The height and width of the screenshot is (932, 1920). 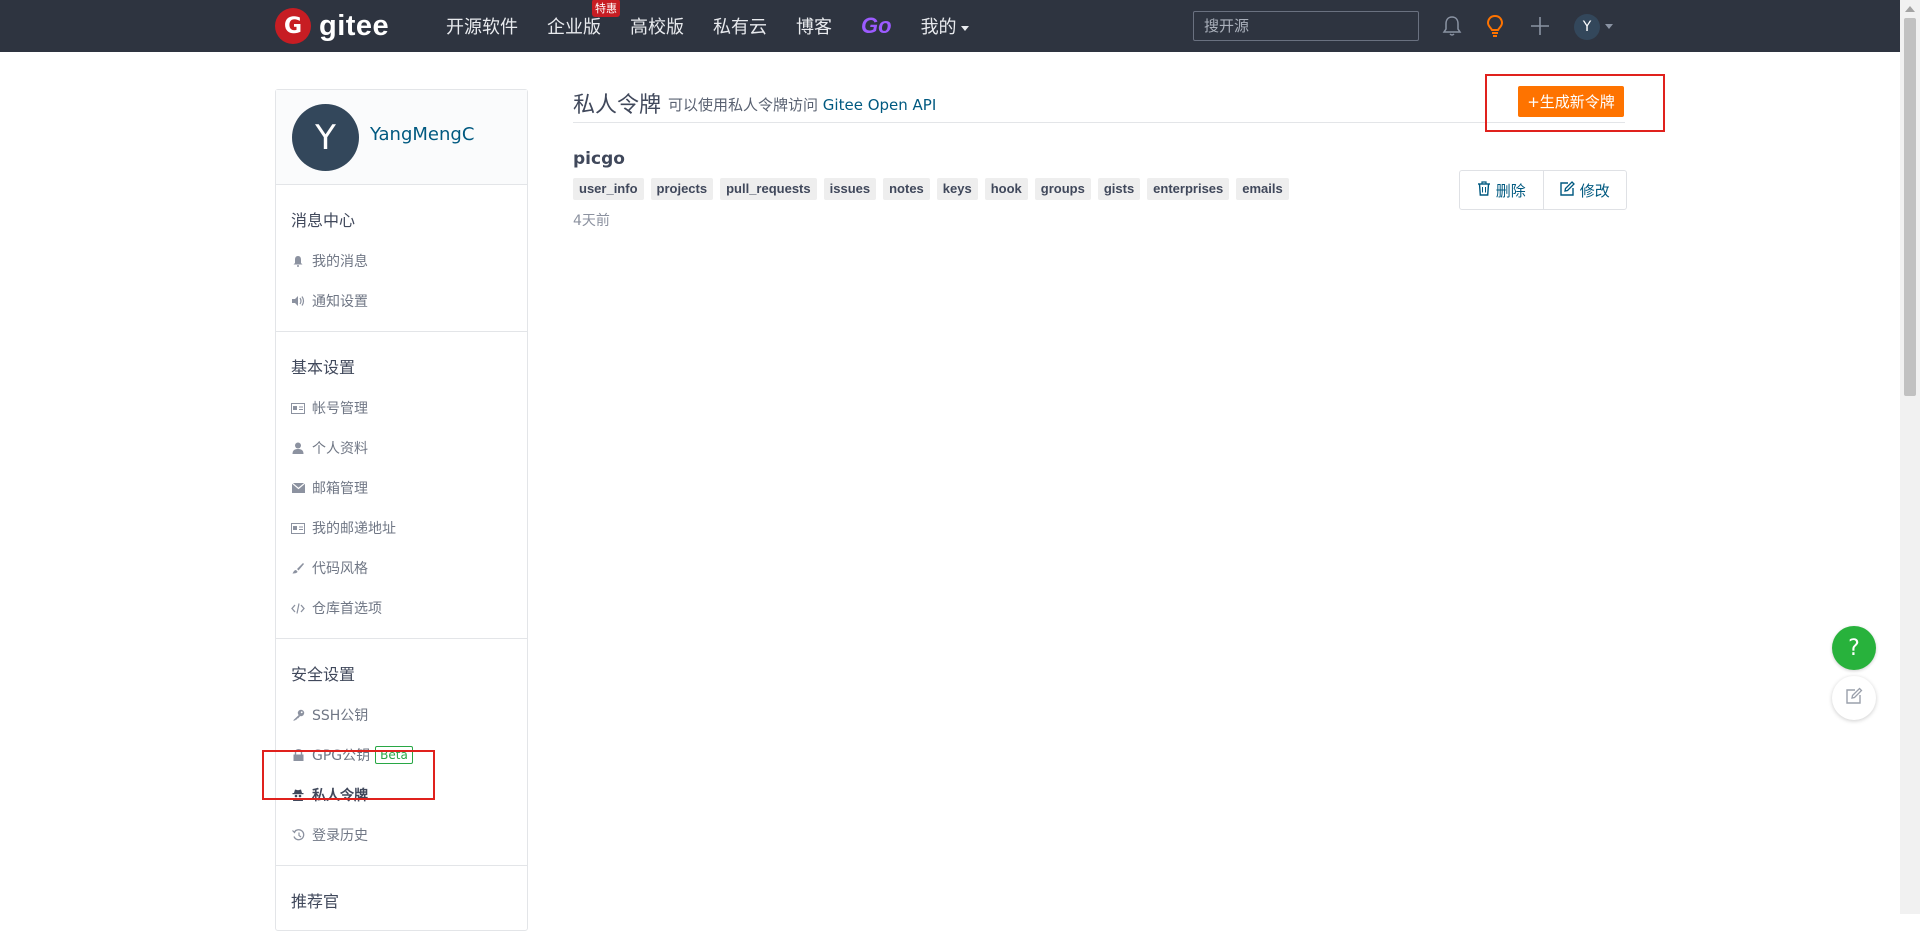 I want to click on sidebar-item-label: 我的消息, so click(x=340, y=262).